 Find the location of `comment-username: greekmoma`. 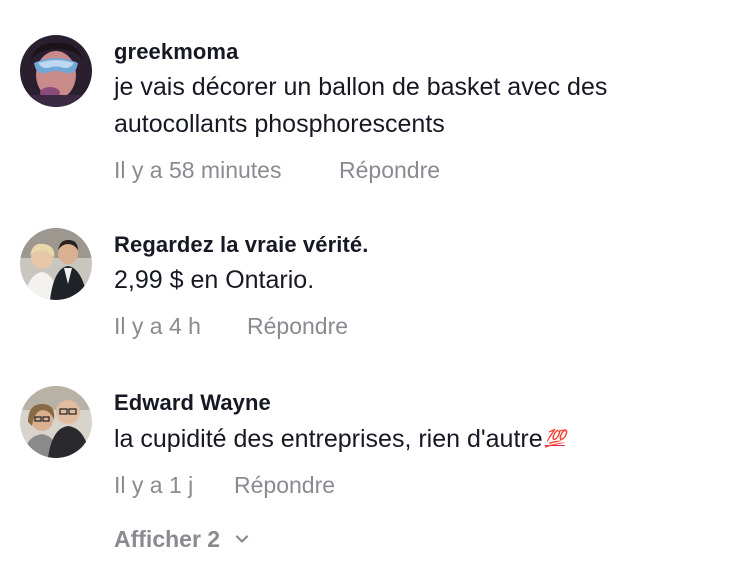

comment-username: greekmoma is located at coordinates (417, 52).